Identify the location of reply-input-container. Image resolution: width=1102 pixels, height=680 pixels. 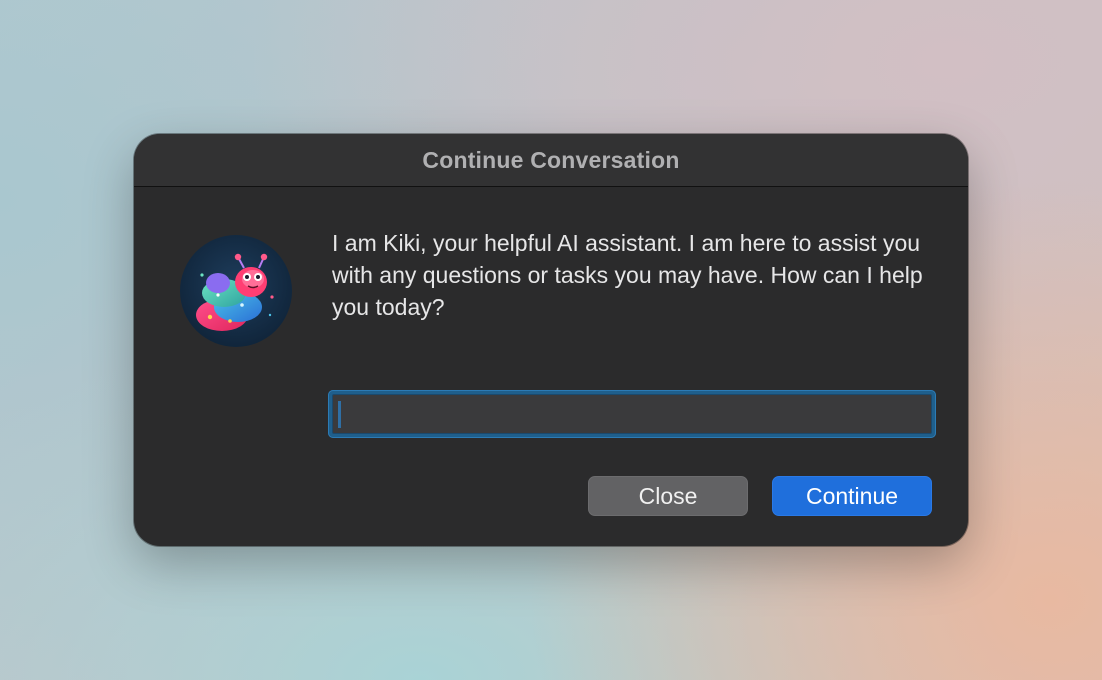
(632, 414).